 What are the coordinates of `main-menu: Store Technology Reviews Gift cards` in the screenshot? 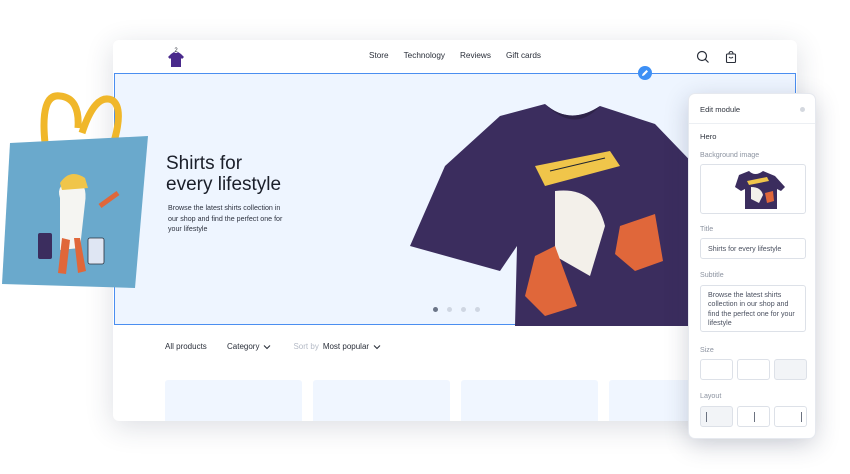 It's located at (455, 55).